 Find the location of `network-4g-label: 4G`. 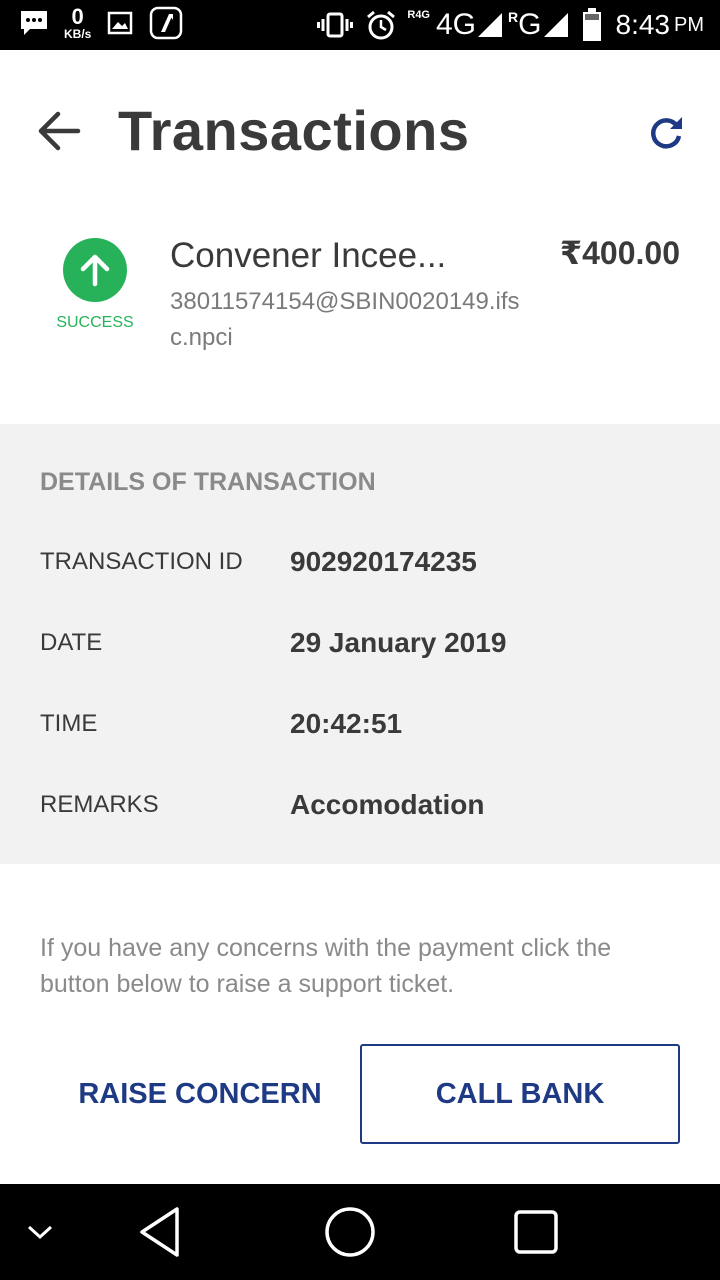

network-4g-label: 4G is located at coordinates (456, 24).